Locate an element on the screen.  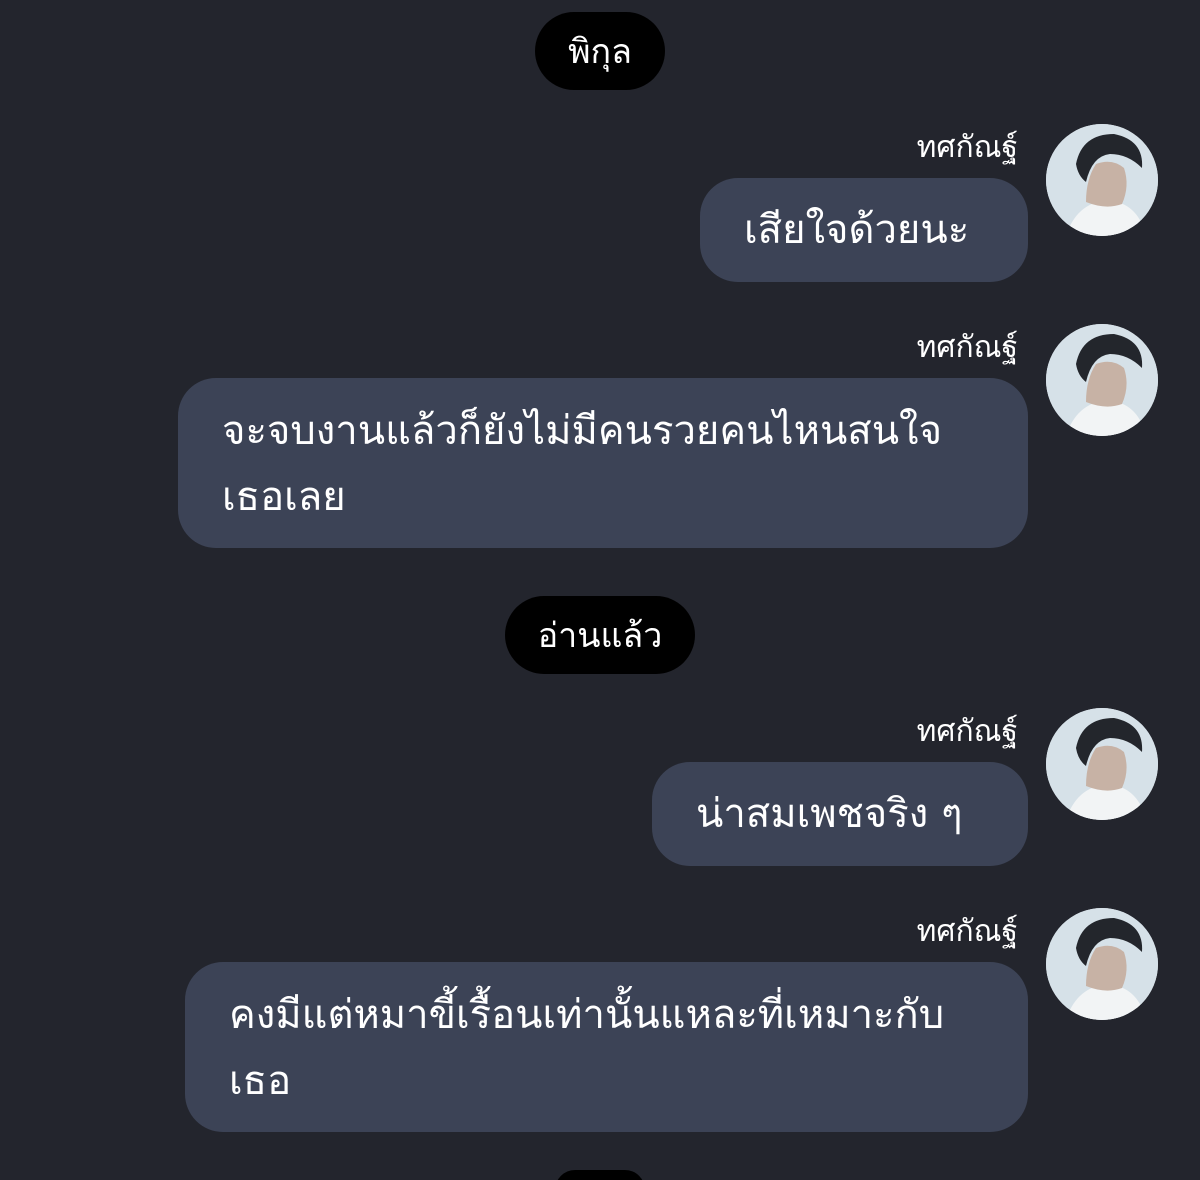
next-status-pill is located at coordinates (600, 1175).